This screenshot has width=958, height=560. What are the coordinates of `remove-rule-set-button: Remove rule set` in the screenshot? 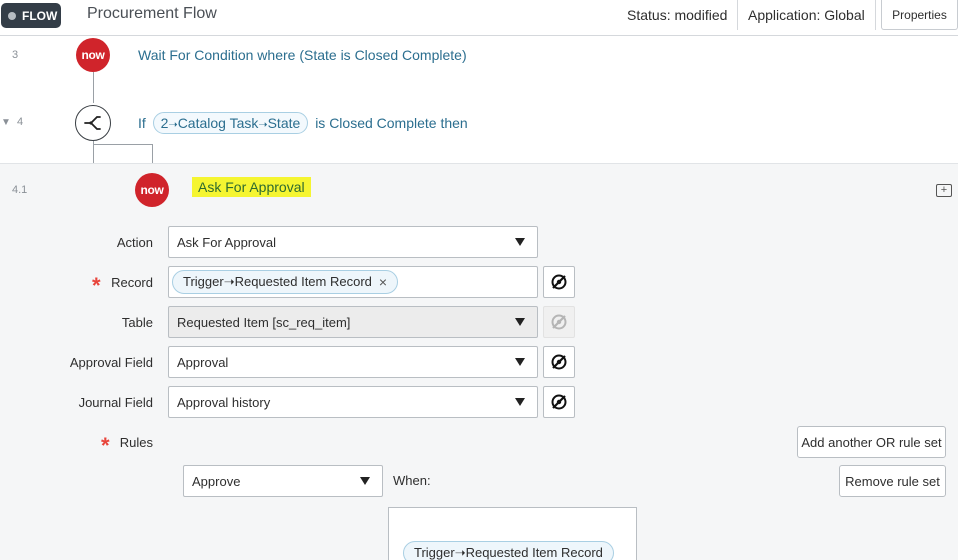 It's located at (892, 481).